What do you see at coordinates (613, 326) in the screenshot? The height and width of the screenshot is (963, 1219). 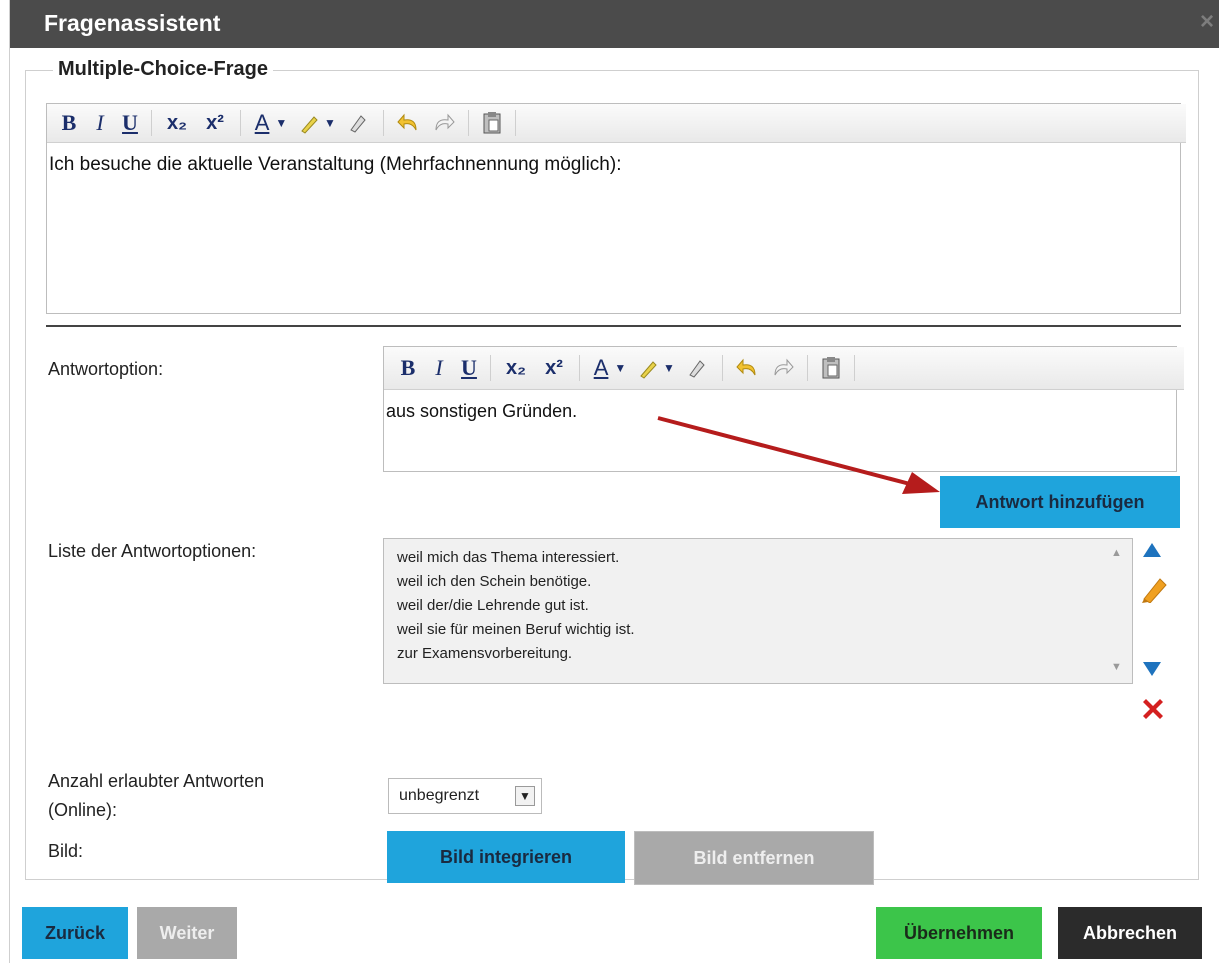 I see `divider` at bounding box center [613, 326].